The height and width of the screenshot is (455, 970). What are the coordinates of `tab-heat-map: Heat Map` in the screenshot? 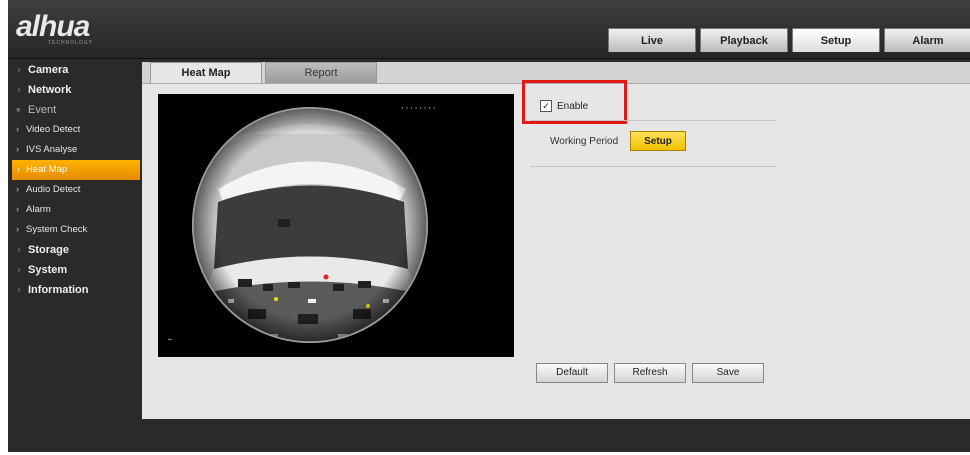 It's located at (206, 72).